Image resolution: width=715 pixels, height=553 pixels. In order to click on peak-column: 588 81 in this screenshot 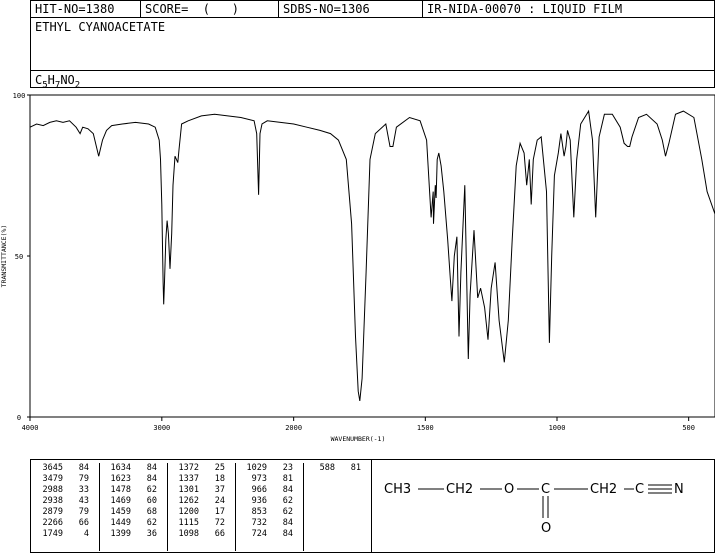, I will do `click(337, 507)`.